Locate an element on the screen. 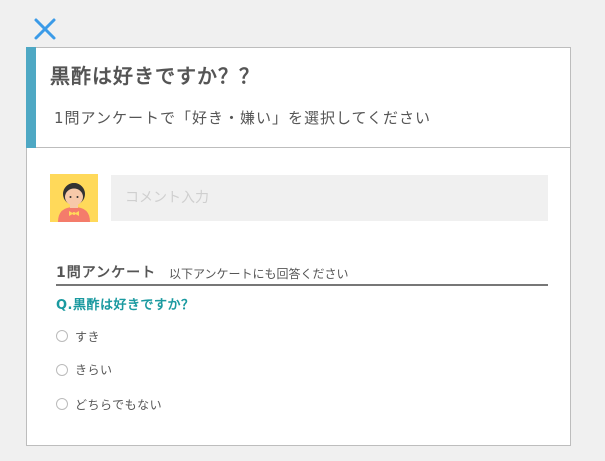 The height and width of the screenshot is (461, 605). close-button is located at coordinates (45, 29).